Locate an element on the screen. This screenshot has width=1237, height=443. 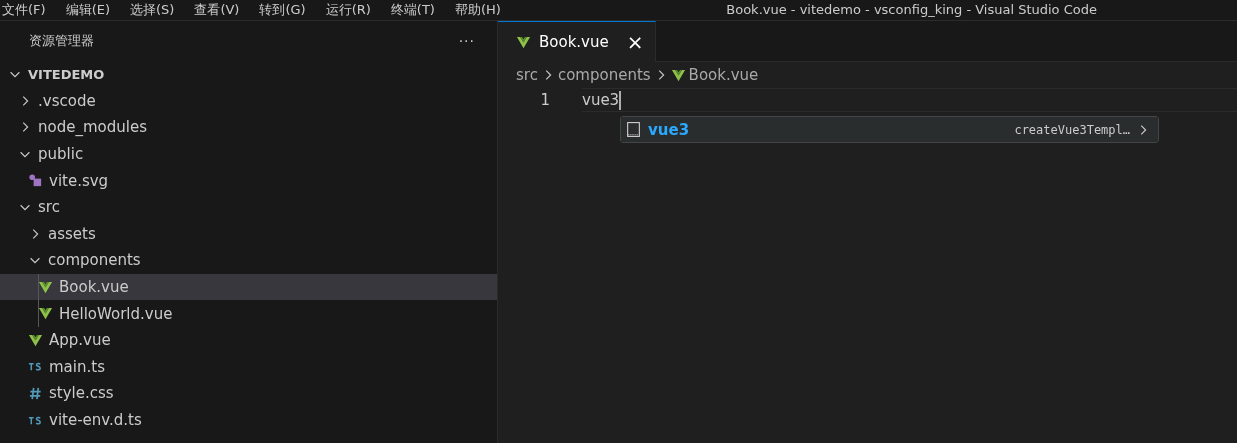
image-file-icon is located at coordinates (35, 181).